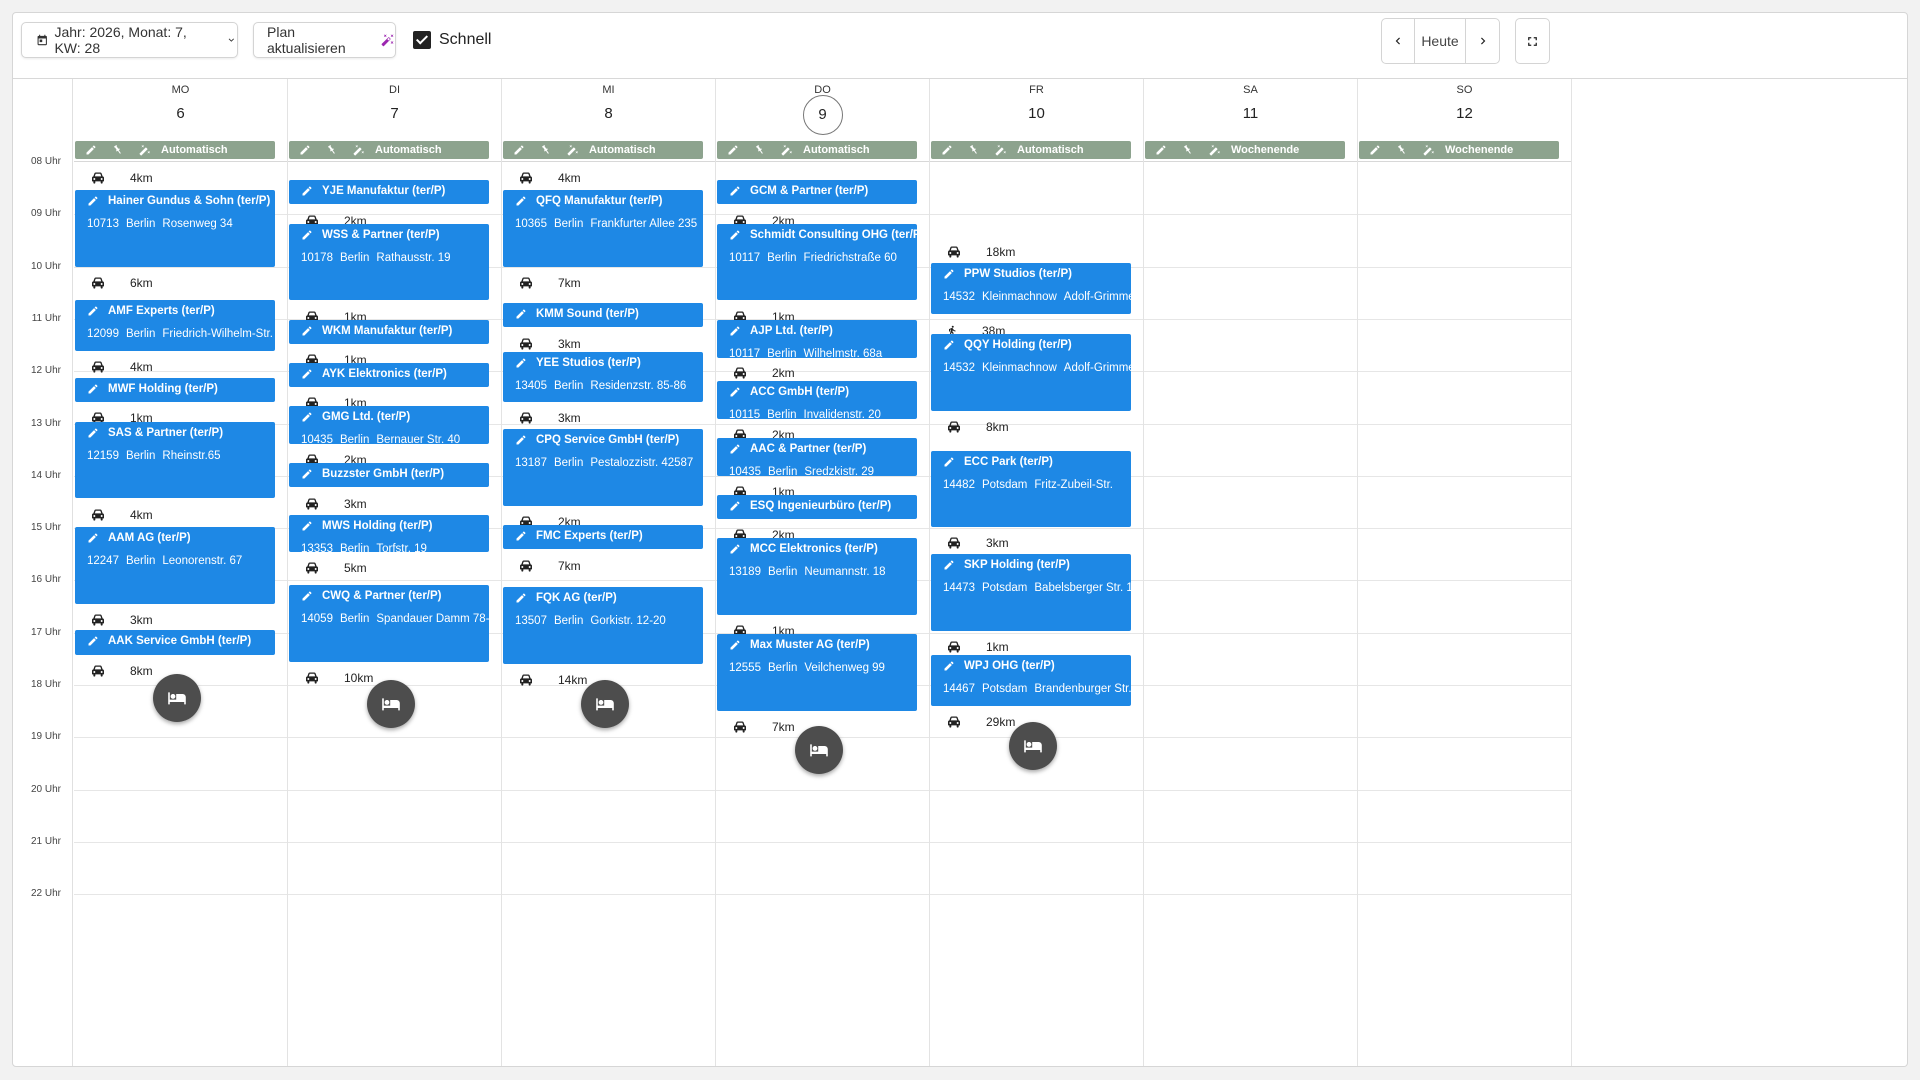  What do you see at coordinates (1398, 41) in the screenshot?
I see `previous-week-button` at bounding box center [1398, 41].